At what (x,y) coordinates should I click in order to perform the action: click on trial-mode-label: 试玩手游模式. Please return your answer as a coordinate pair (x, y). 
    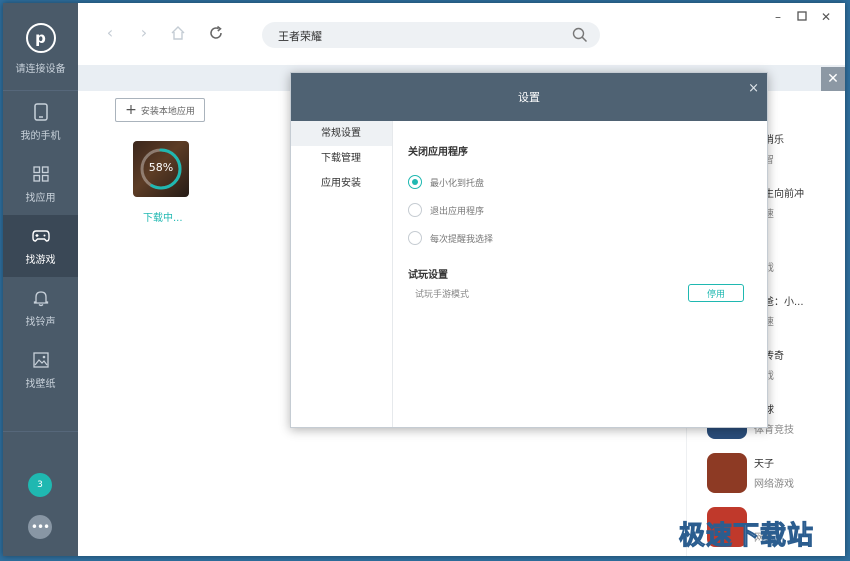
    Looking at the image, I should click on (442, 295).